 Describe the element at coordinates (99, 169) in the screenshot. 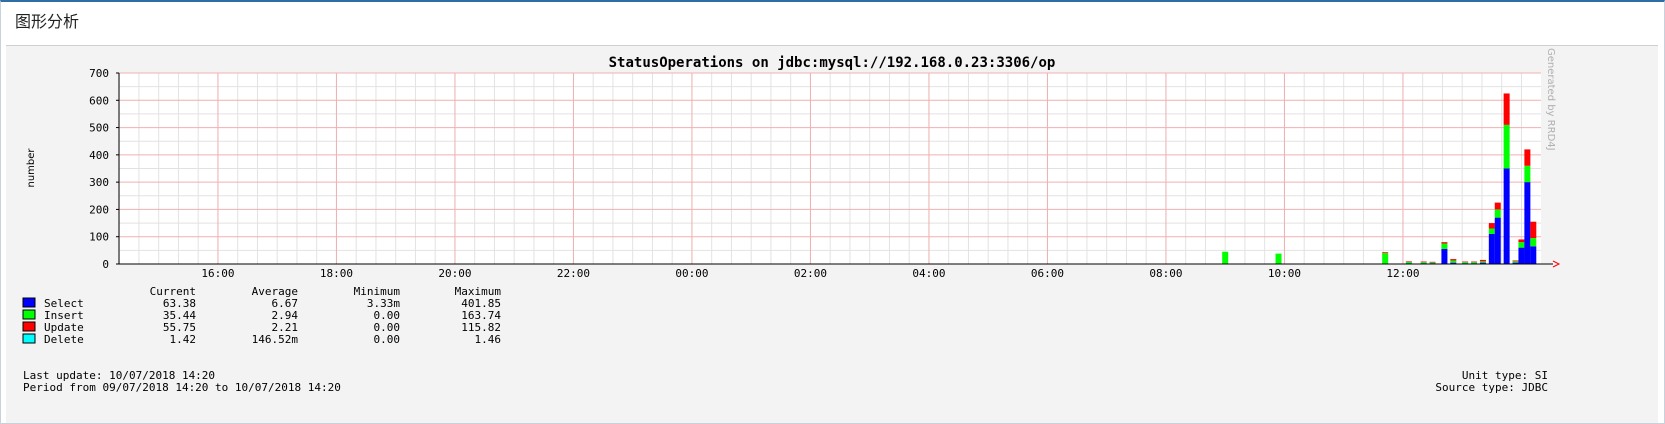

I see `y-tick-labels: 0 100 200 300 400 500 600 700` at that location.